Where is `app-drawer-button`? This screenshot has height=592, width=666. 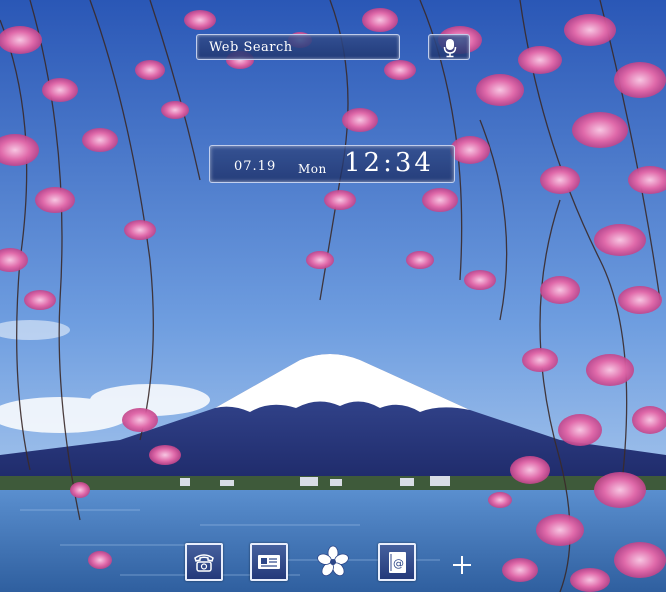 app-drawer-button is located at coordinates (333, 562).